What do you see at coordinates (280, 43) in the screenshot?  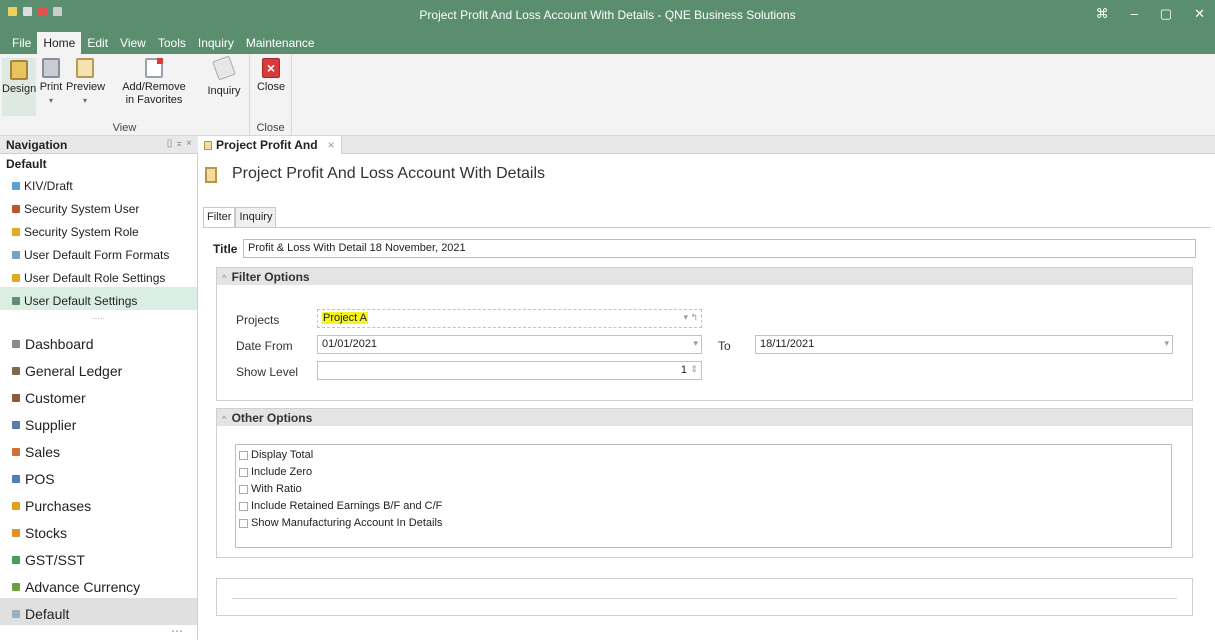 I see `menu-maintenance: Maintenance` at bounding box center [280, 43].